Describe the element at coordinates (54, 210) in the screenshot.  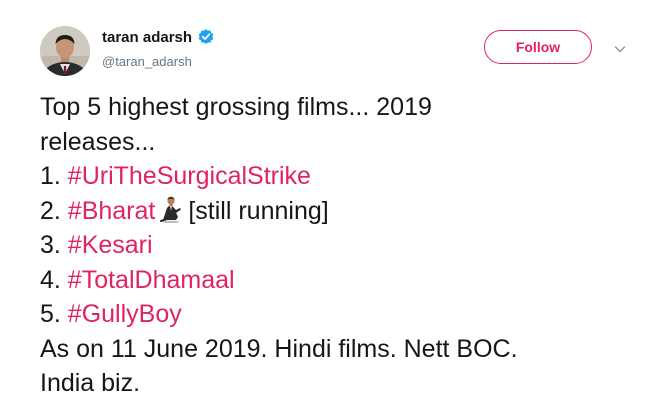
I see `list-number: 2.` at that location.